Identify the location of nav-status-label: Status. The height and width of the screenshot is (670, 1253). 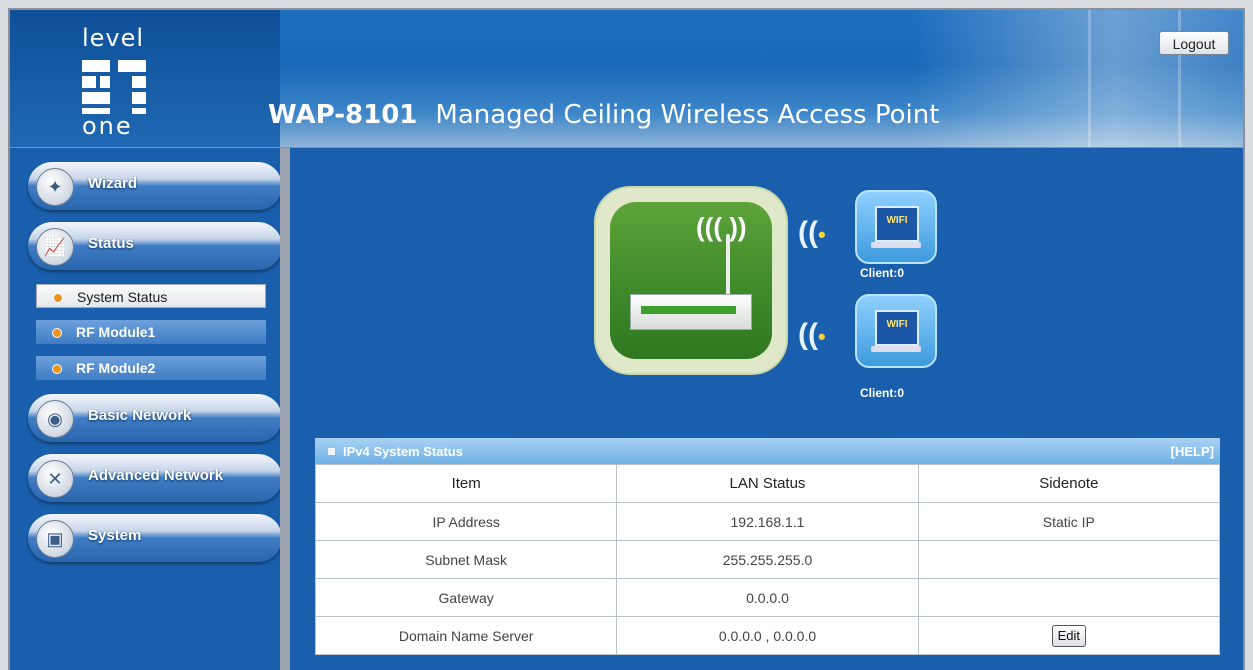
(111, 243).